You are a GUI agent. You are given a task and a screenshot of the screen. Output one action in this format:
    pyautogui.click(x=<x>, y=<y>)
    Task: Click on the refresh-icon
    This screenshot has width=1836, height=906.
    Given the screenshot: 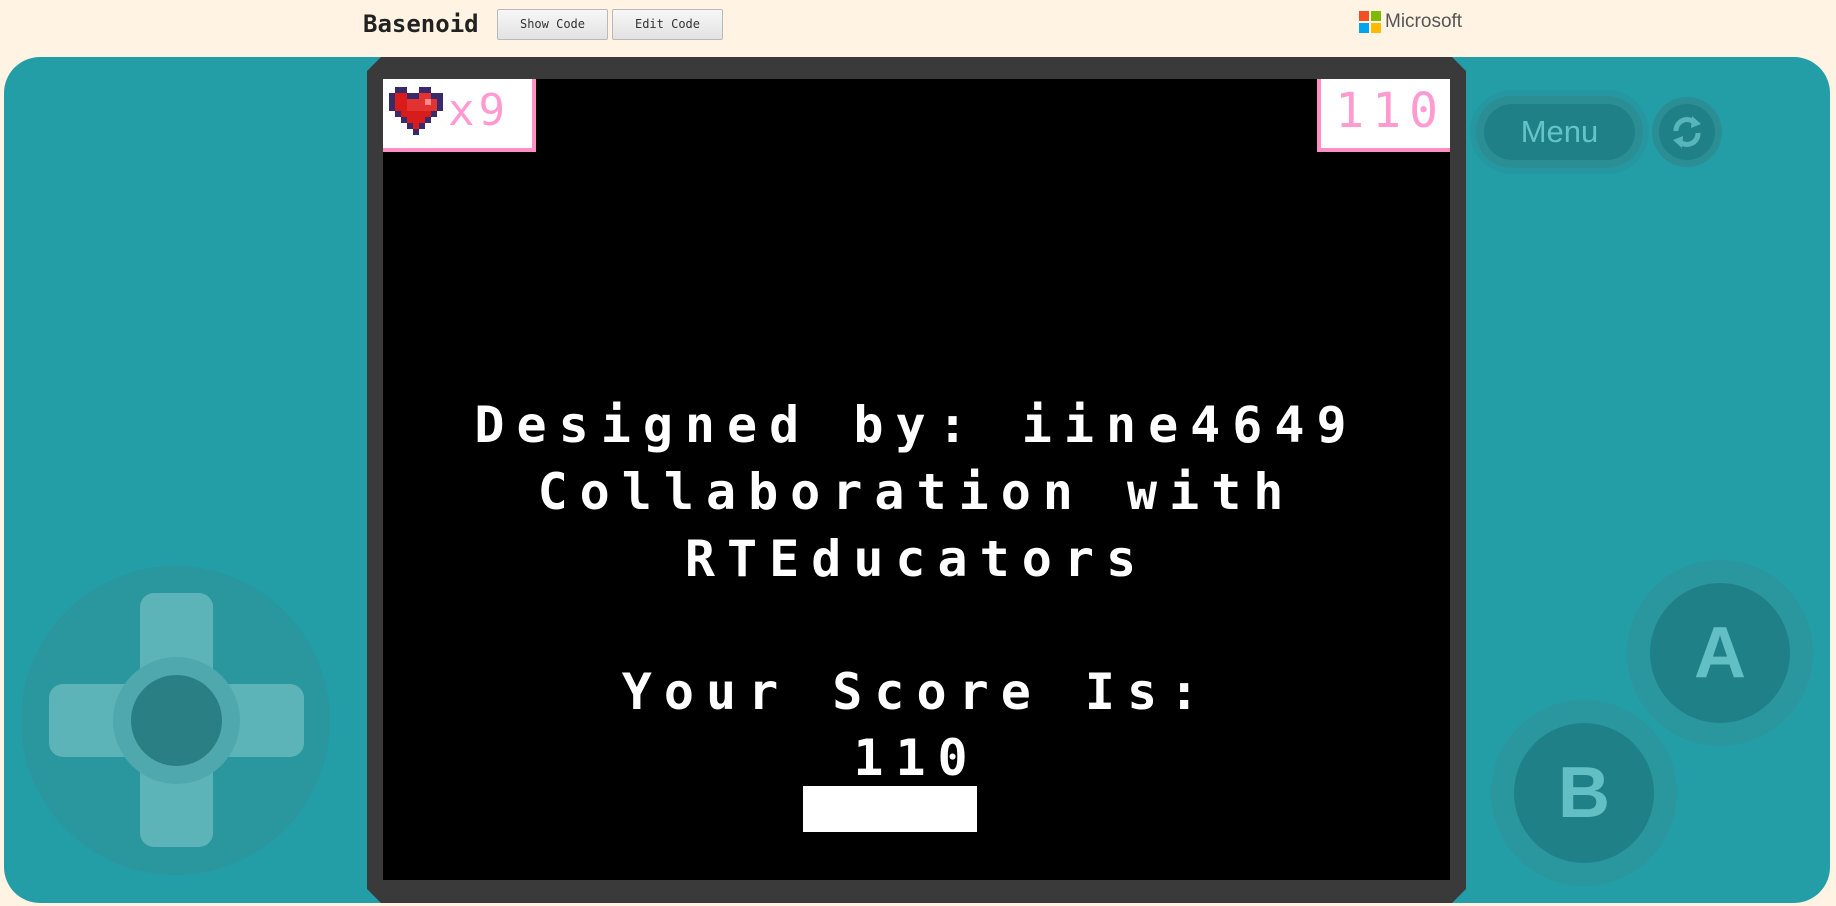 What is the action you would take?
    pyautogui.click(x=1687, y=132)
    